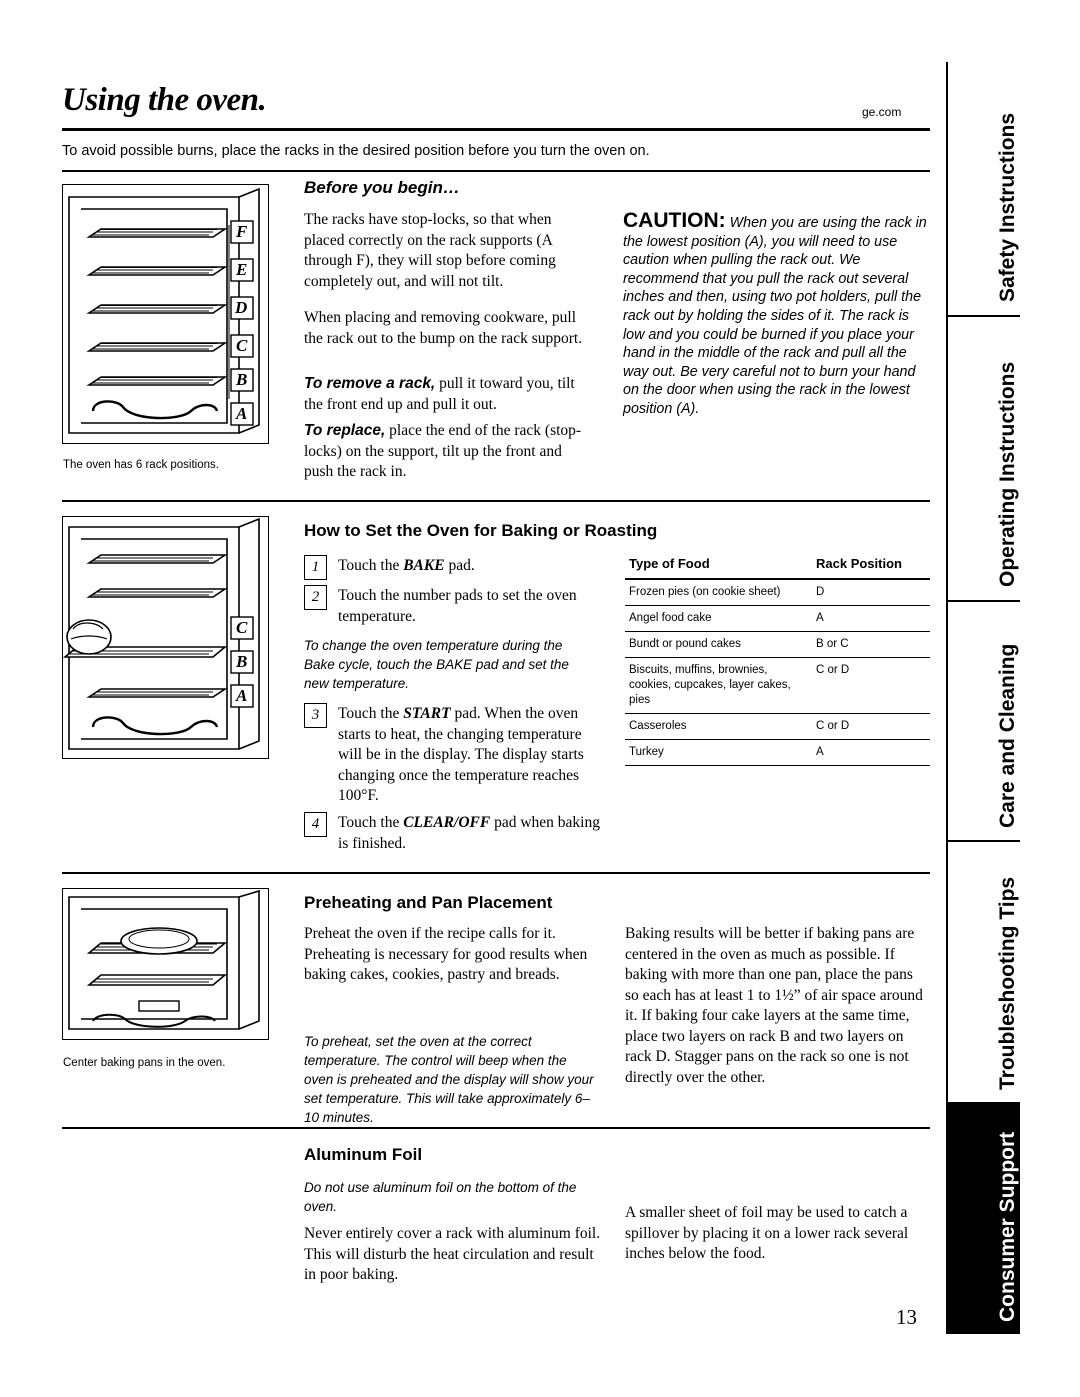 The image size is (1080, 1397). Describe the element at coordinates (984, 1218) in the screenshot. I see `tab-consumer-support: Consumer Support` at that location.